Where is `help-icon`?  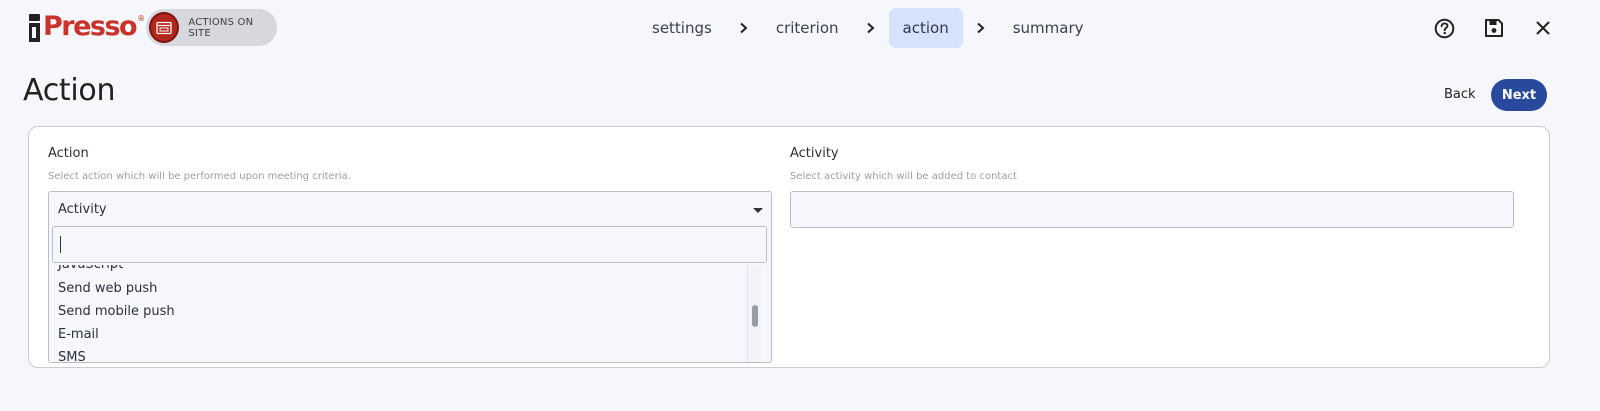 help-icon is located at coordinates (1444, 28).